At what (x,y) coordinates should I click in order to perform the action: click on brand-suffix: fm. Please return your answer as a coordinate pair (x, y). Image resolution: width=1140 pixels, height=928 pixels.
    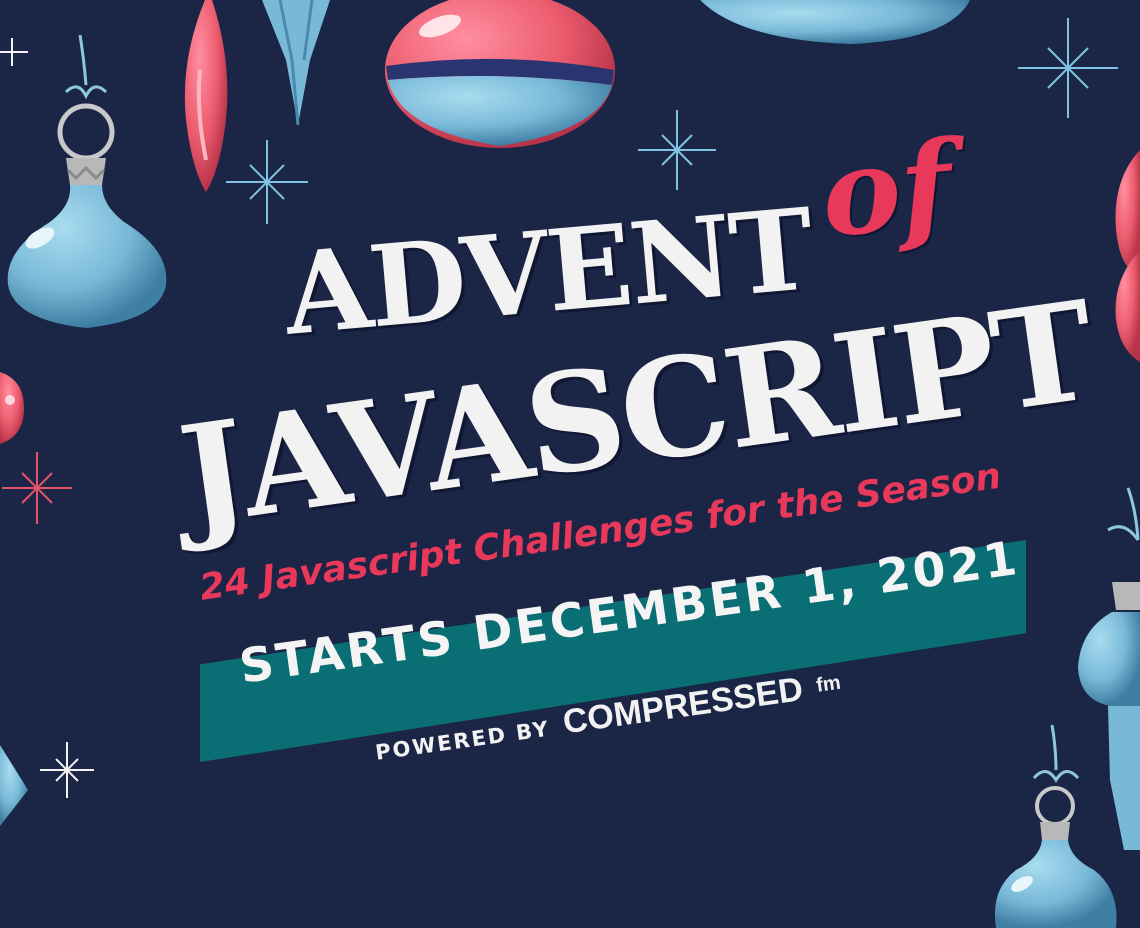
    Looking at the image, I should click on (828, 684).